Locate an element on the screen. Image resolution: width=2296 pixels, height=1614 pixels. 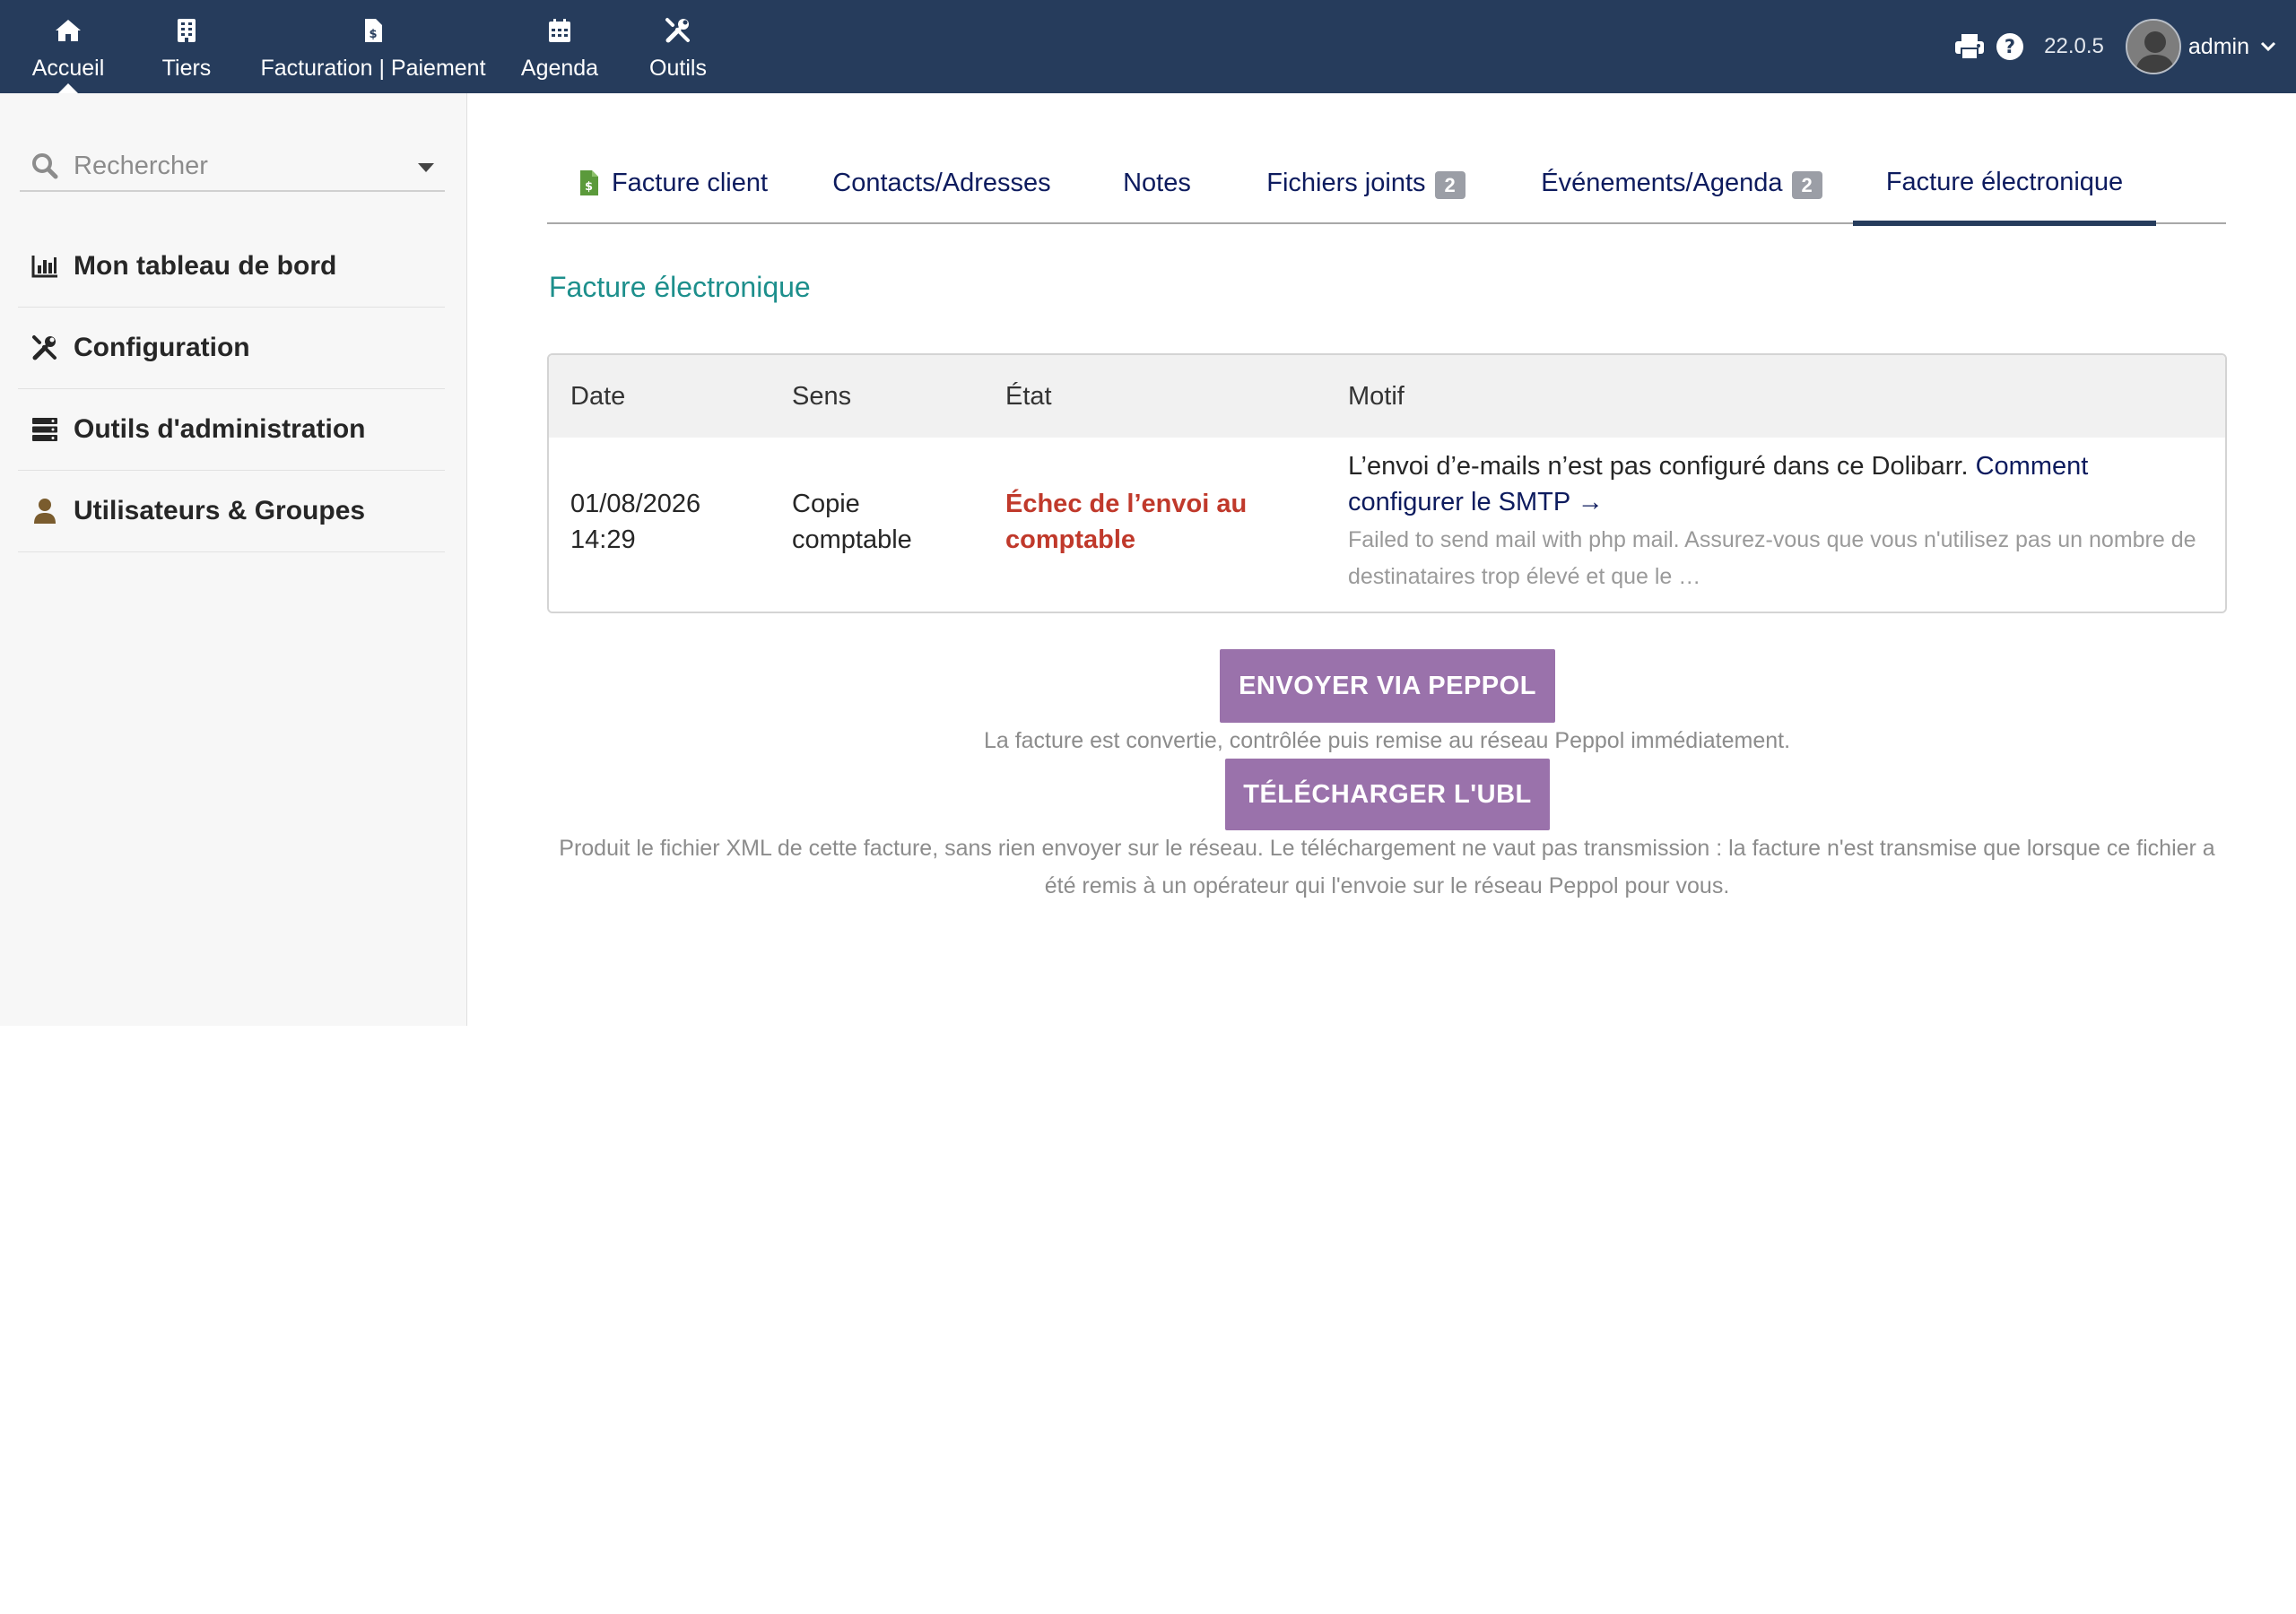
status-text-line2: comptable is located at coordinates (1070, 539).